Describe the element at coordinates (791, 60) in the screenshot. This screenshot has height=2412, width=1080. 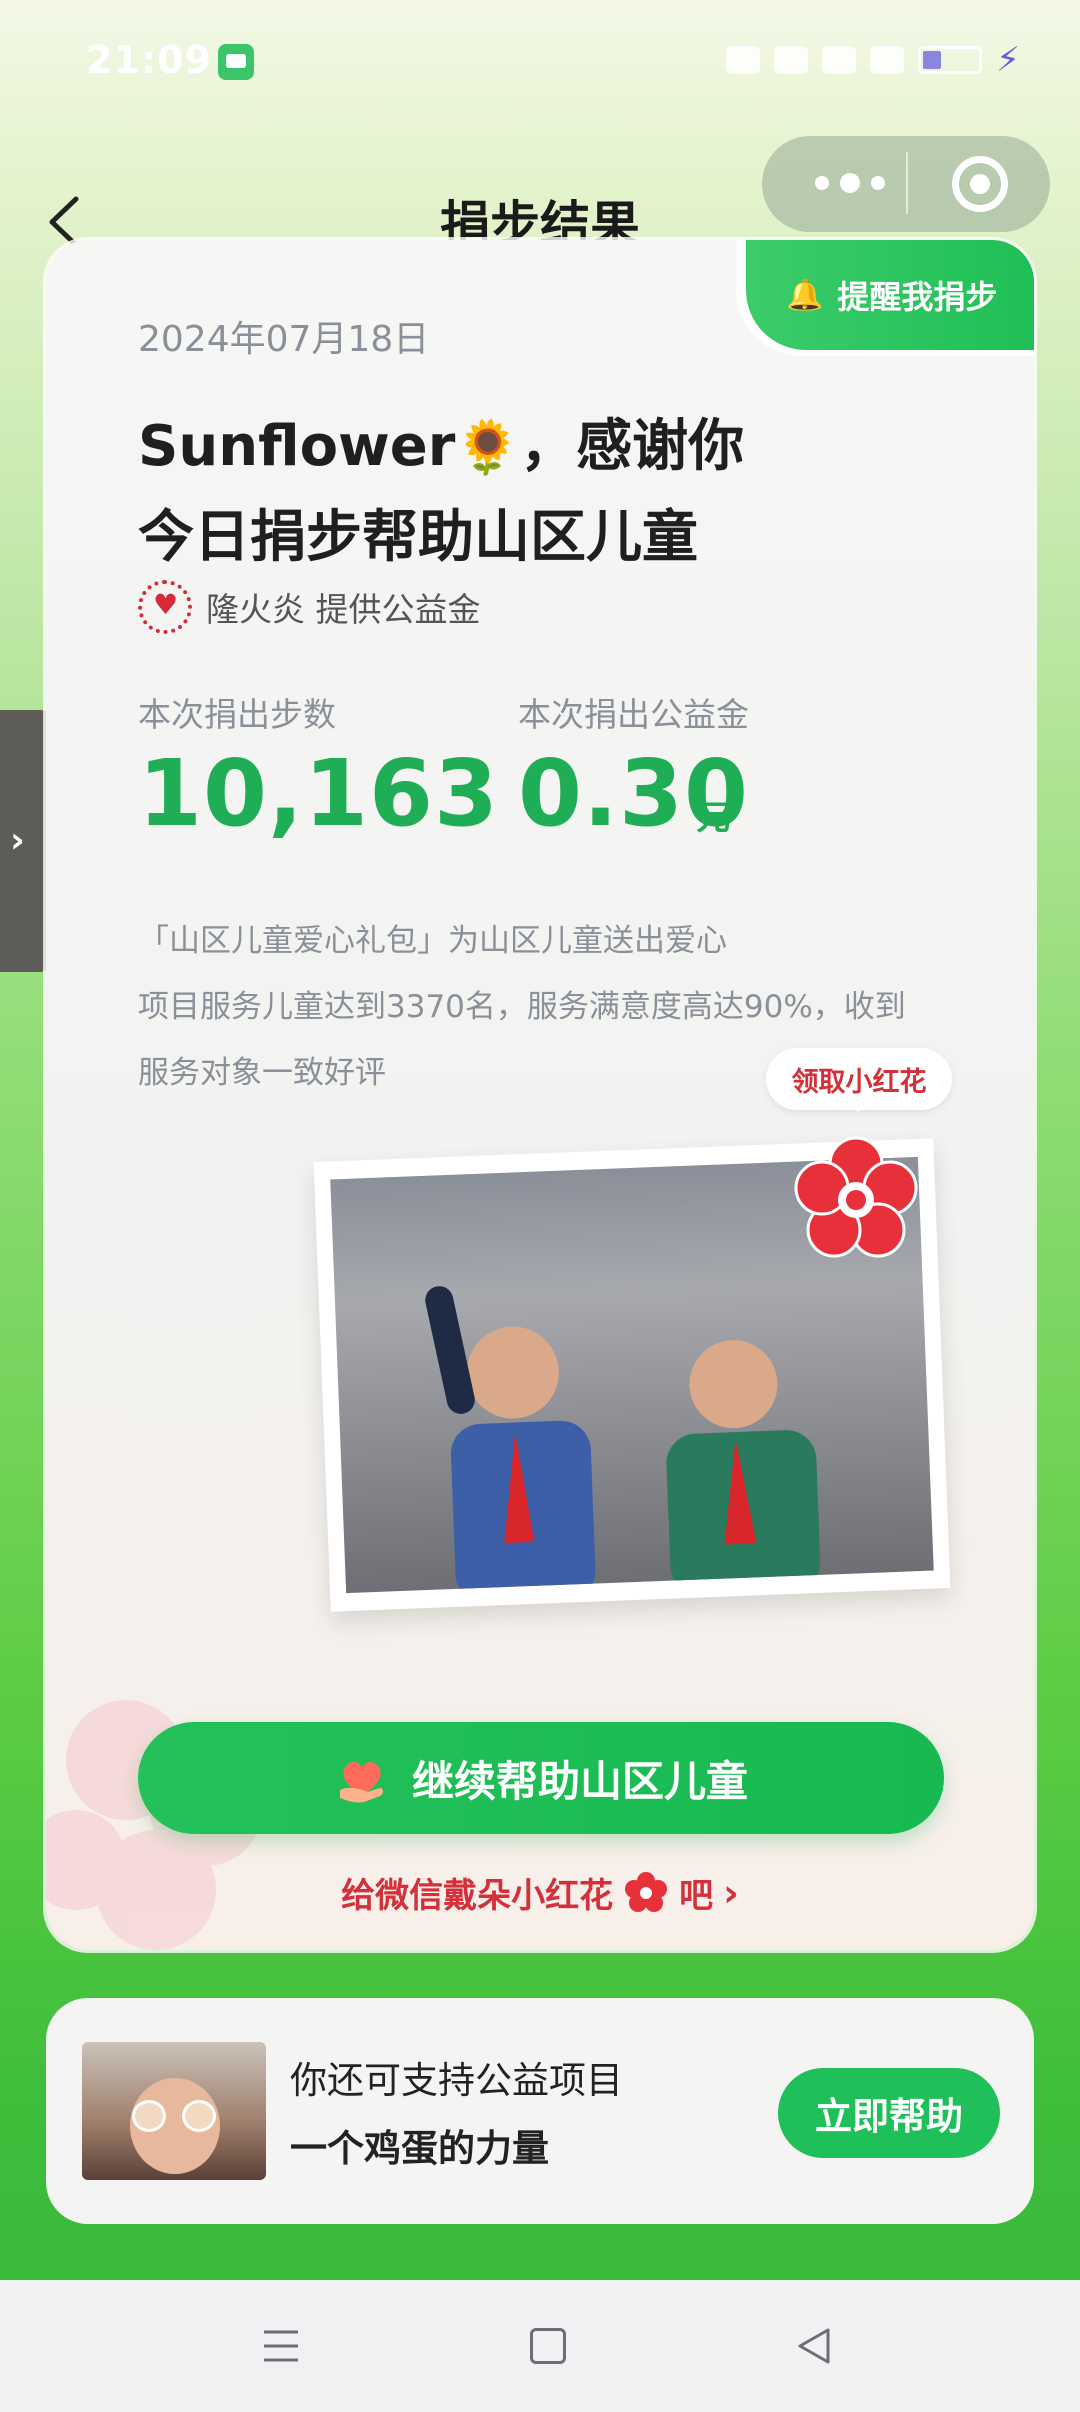
I see `hd-icon` at that location.